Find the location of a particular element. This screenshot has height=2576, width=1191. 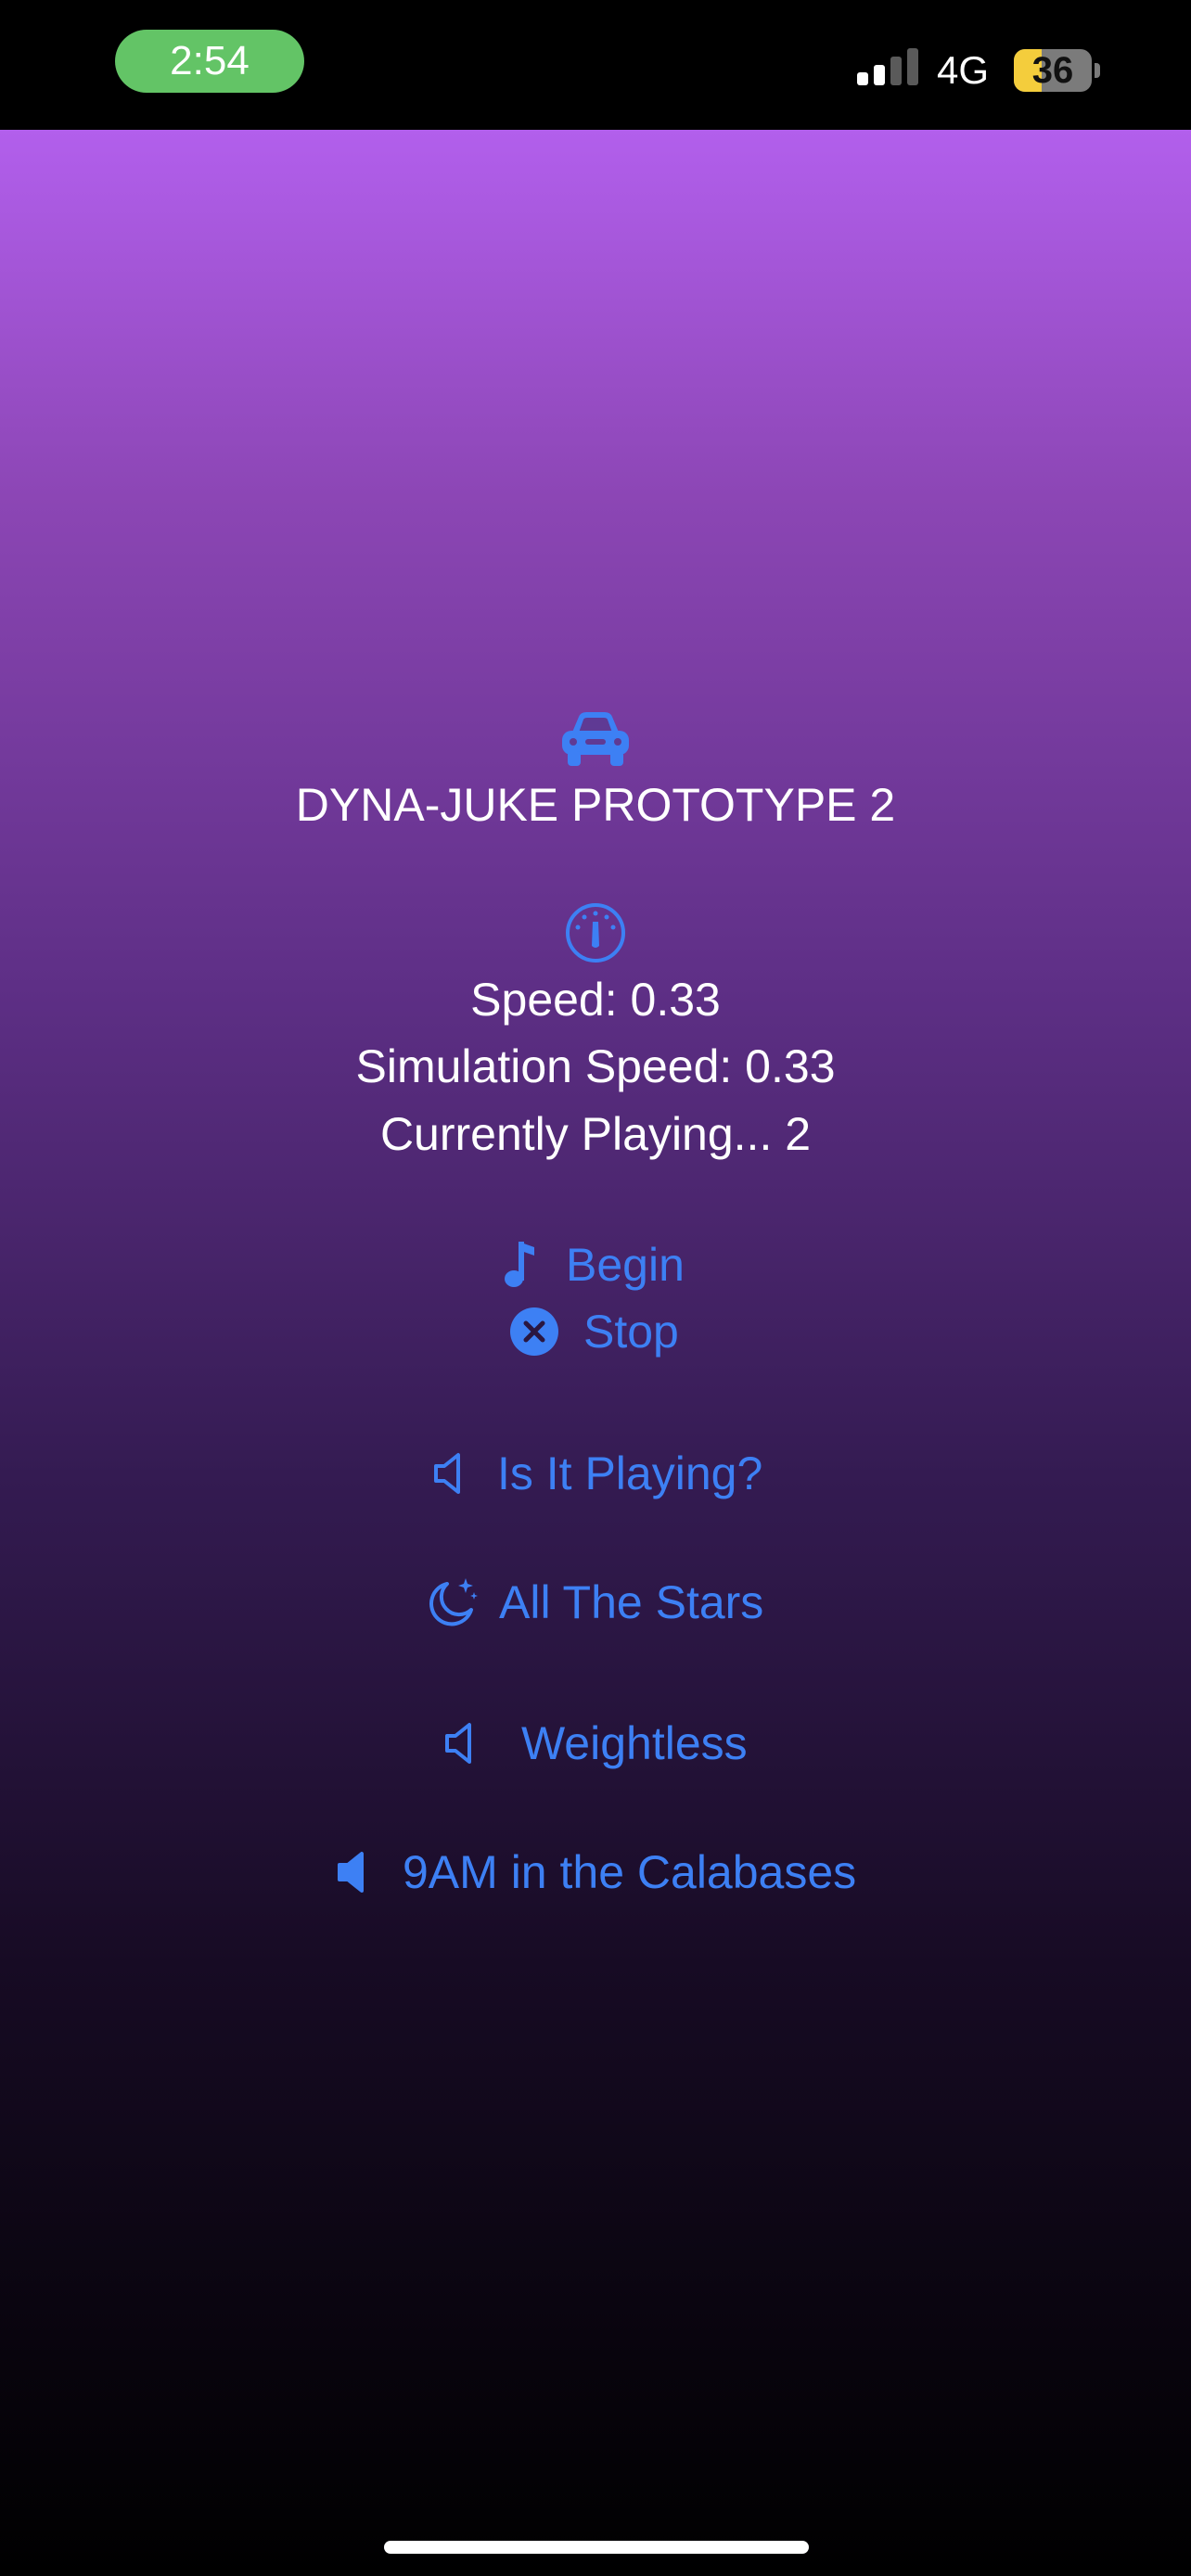

time-display: 2:54 is located at coordinates (209, 61).